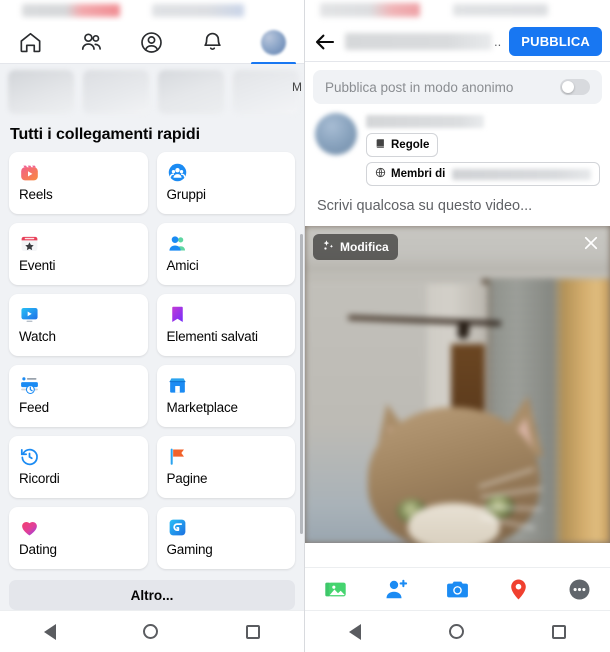  What do you see at coordinates (37, 265) in the screenshot?
I see `shortcut-tile-label: Eventi` at bounding box center [37, 265].